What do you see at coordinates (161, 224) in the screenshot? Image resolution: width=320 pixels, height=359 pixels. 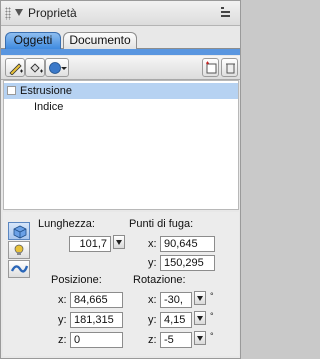 I see `vanishing-points-label: Punti di fuga:` at bounding box center [161, 224].